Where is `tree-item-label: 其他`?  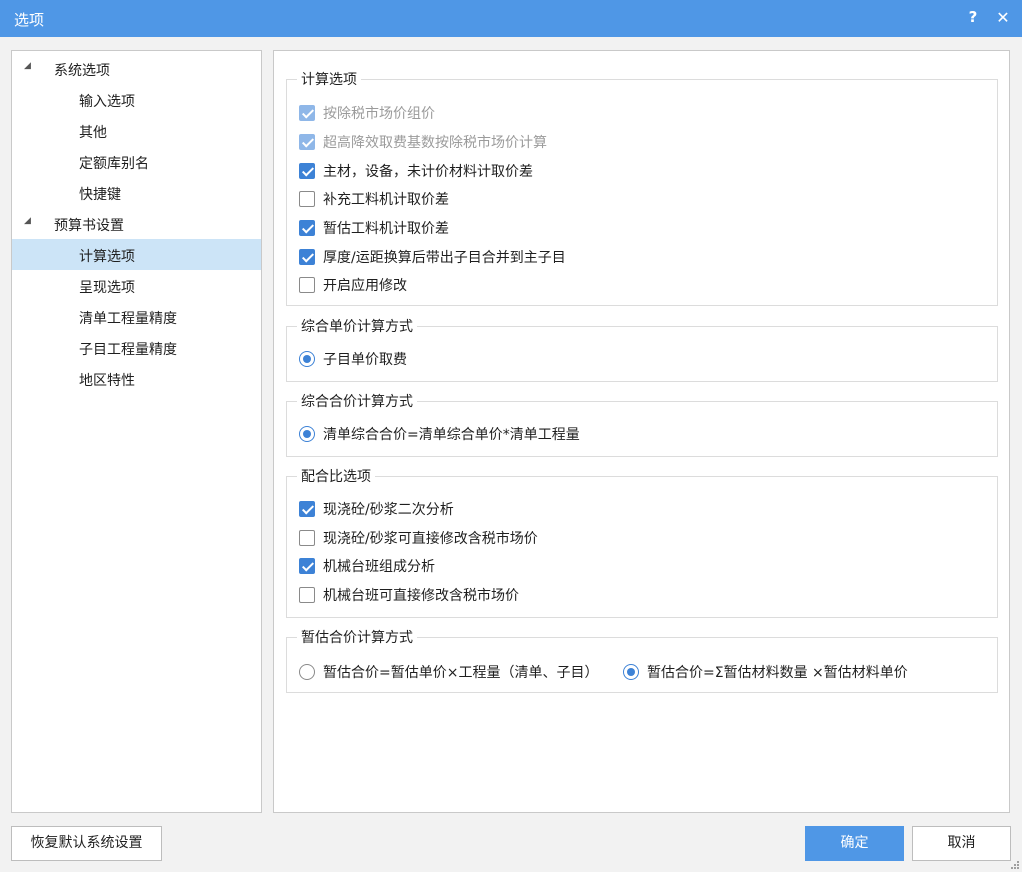
tree-item-label: 其他 is located at coordinates (93, 133).